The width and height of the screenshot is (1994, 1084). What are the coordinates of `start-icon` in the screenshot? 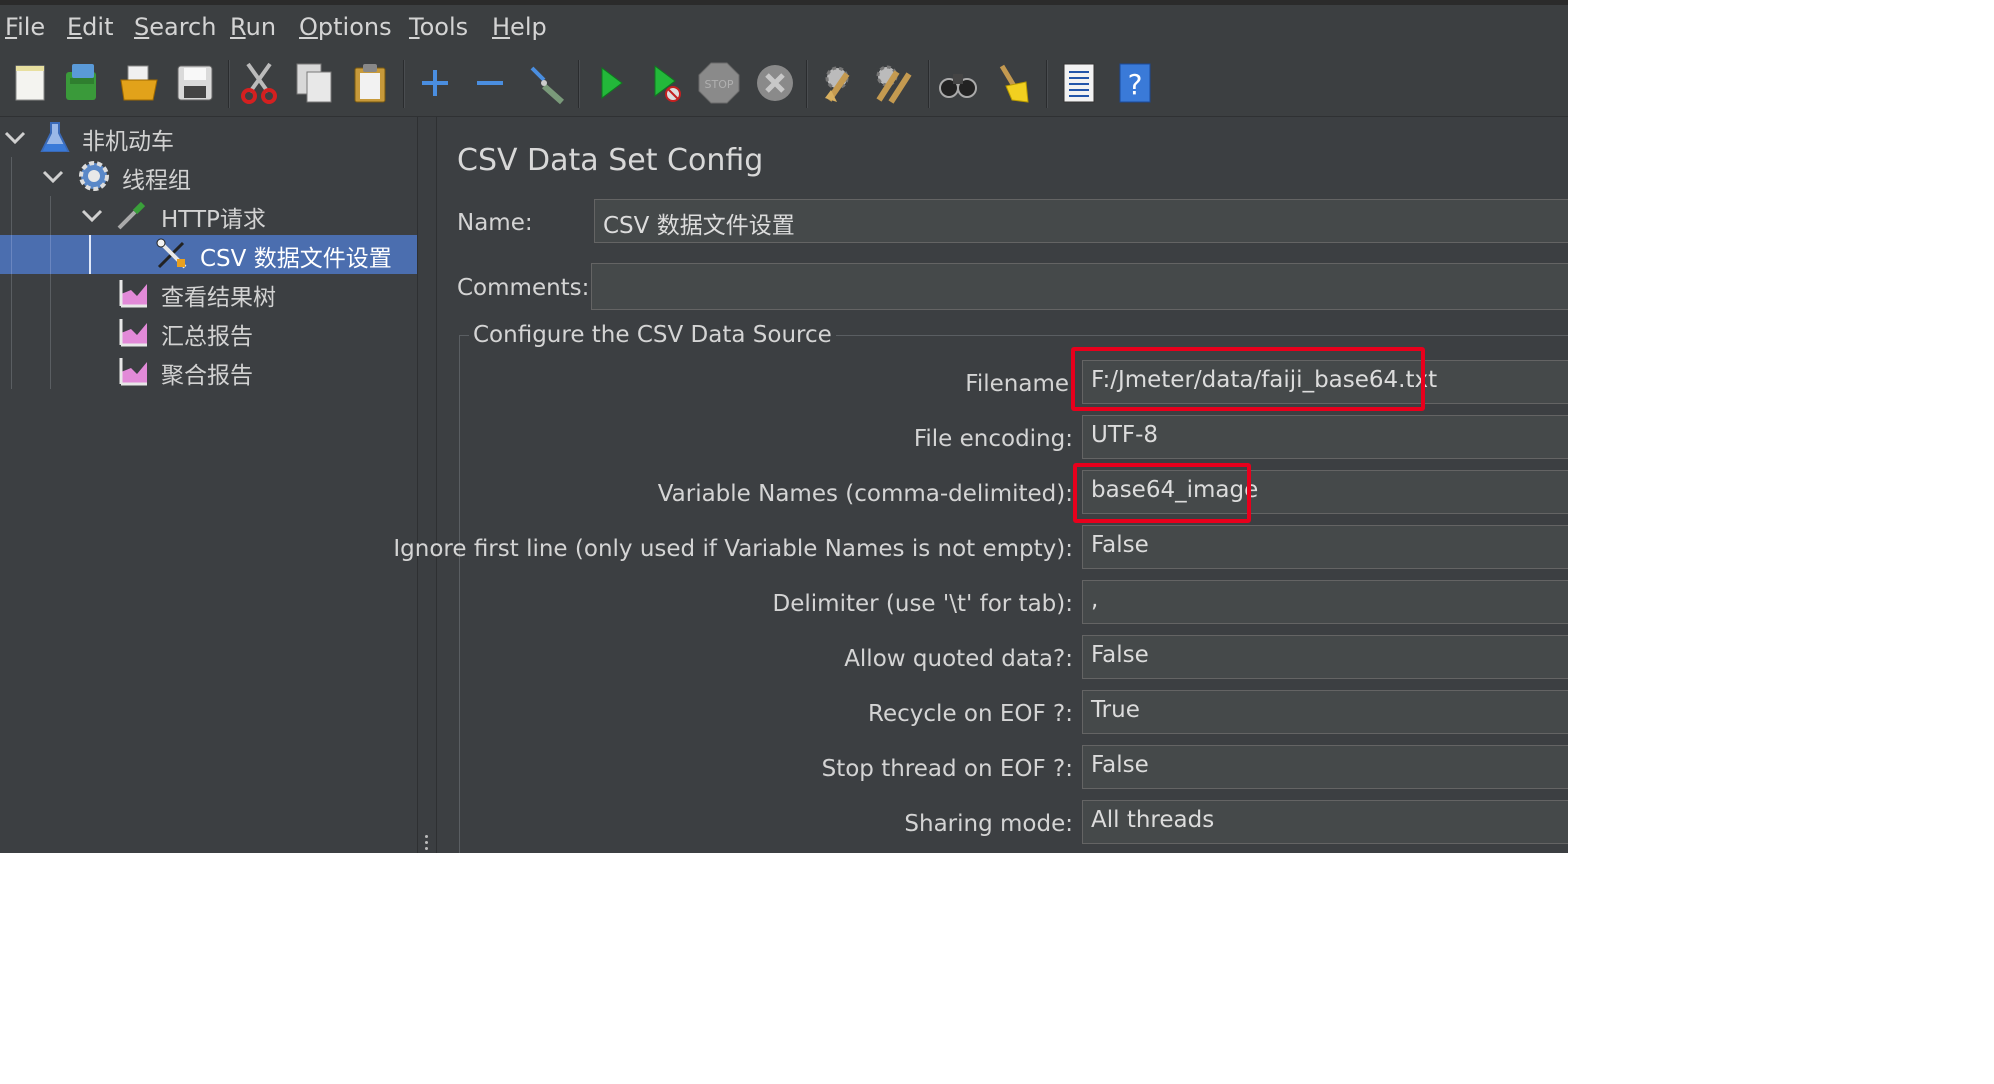 It's located at (611, 83).